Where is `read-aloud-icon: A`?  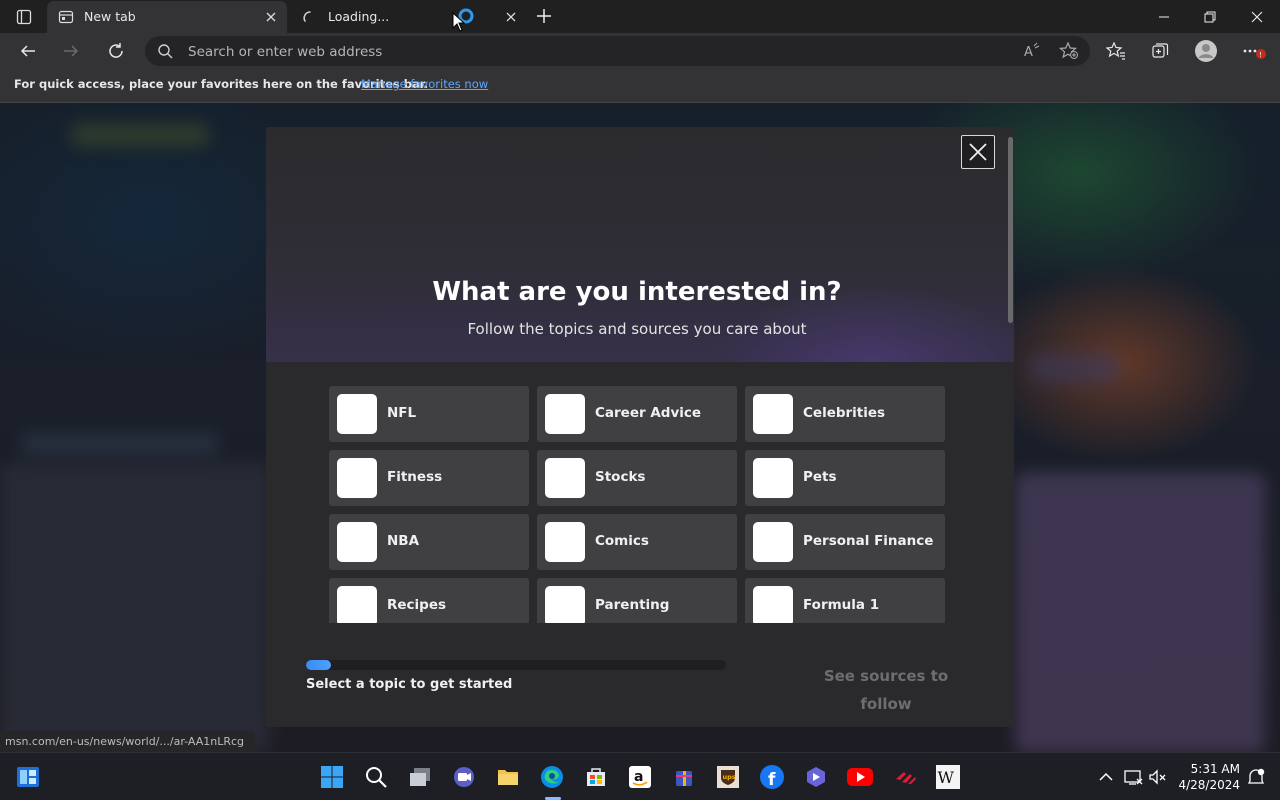
read-aloud-icon: A is located at coordinates (1032, 51).